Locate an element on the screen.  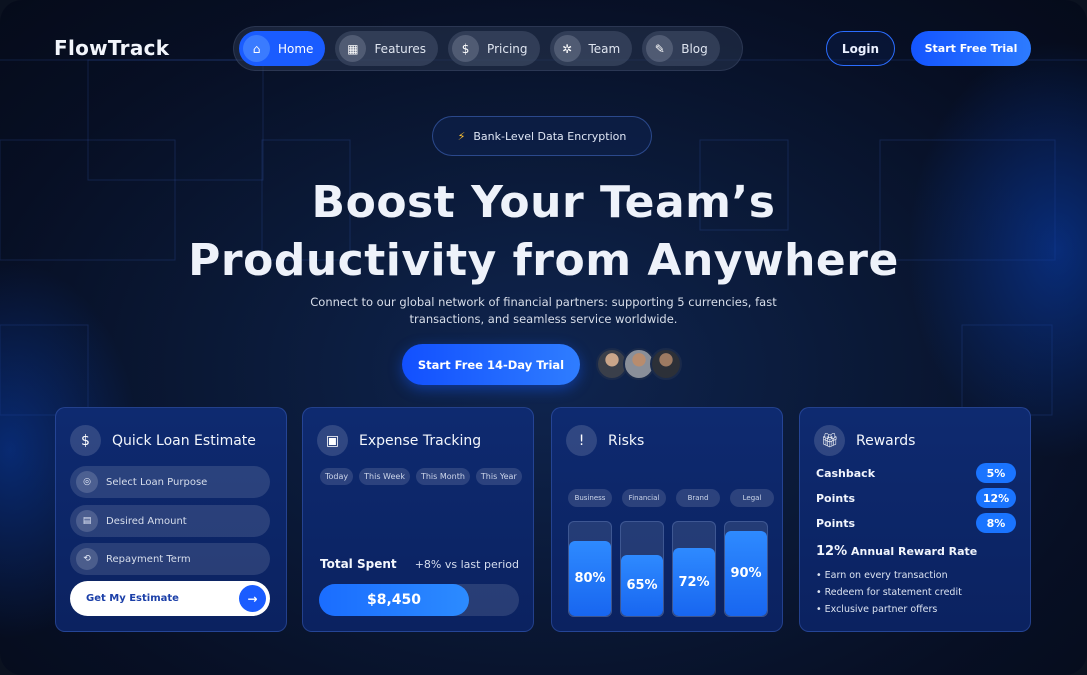
risk-category: Financial is located at coordinates (644, 498).